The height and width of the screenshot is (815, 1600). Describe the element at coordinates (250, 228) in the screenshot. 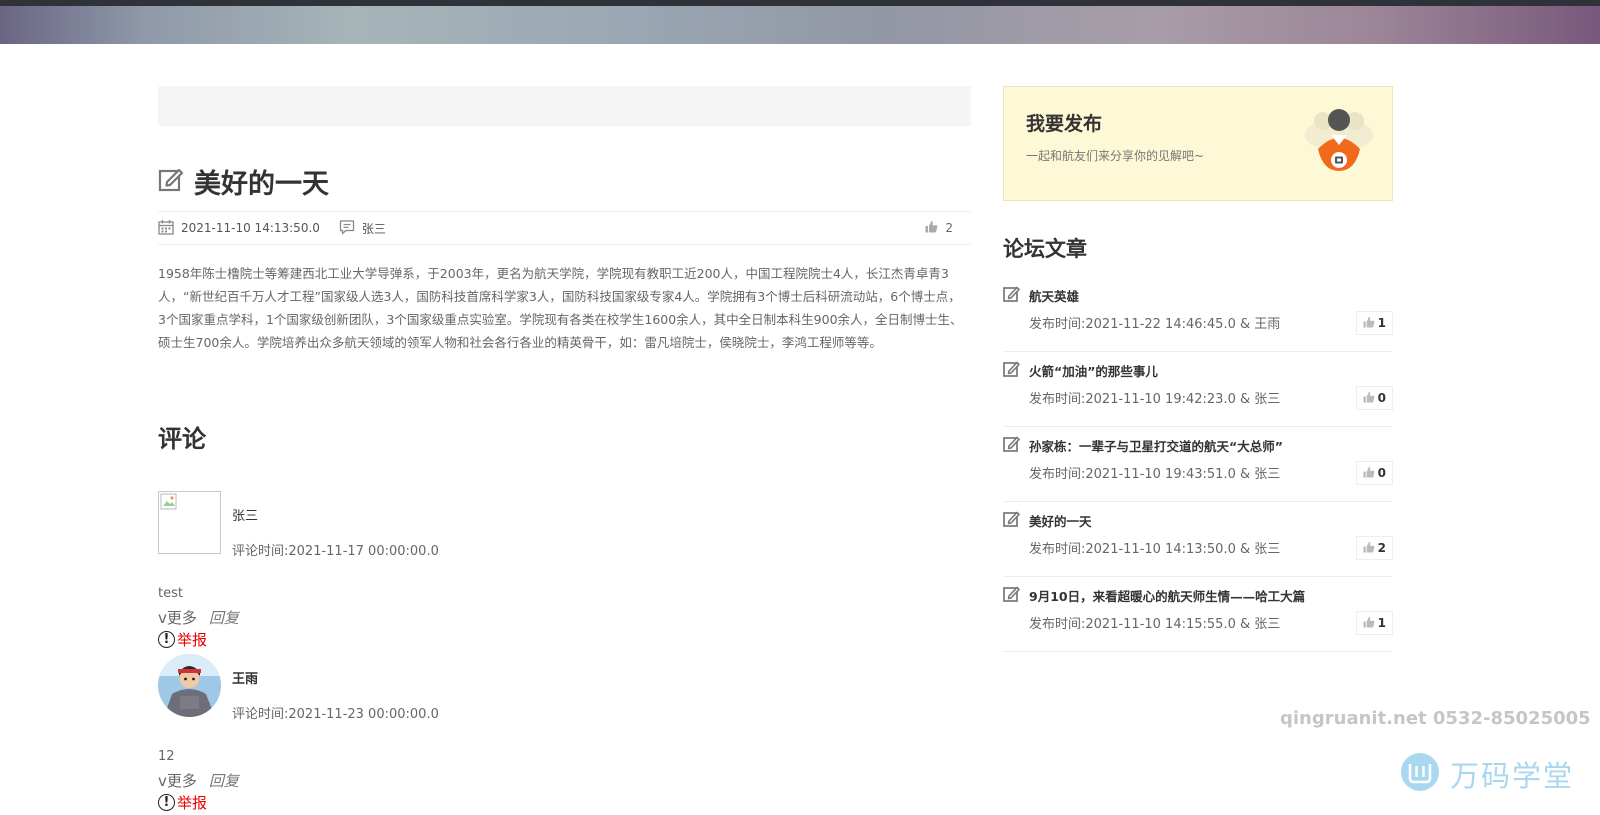

I see `post-date-text: 2021-11-10 14:13:50.0` at that location.